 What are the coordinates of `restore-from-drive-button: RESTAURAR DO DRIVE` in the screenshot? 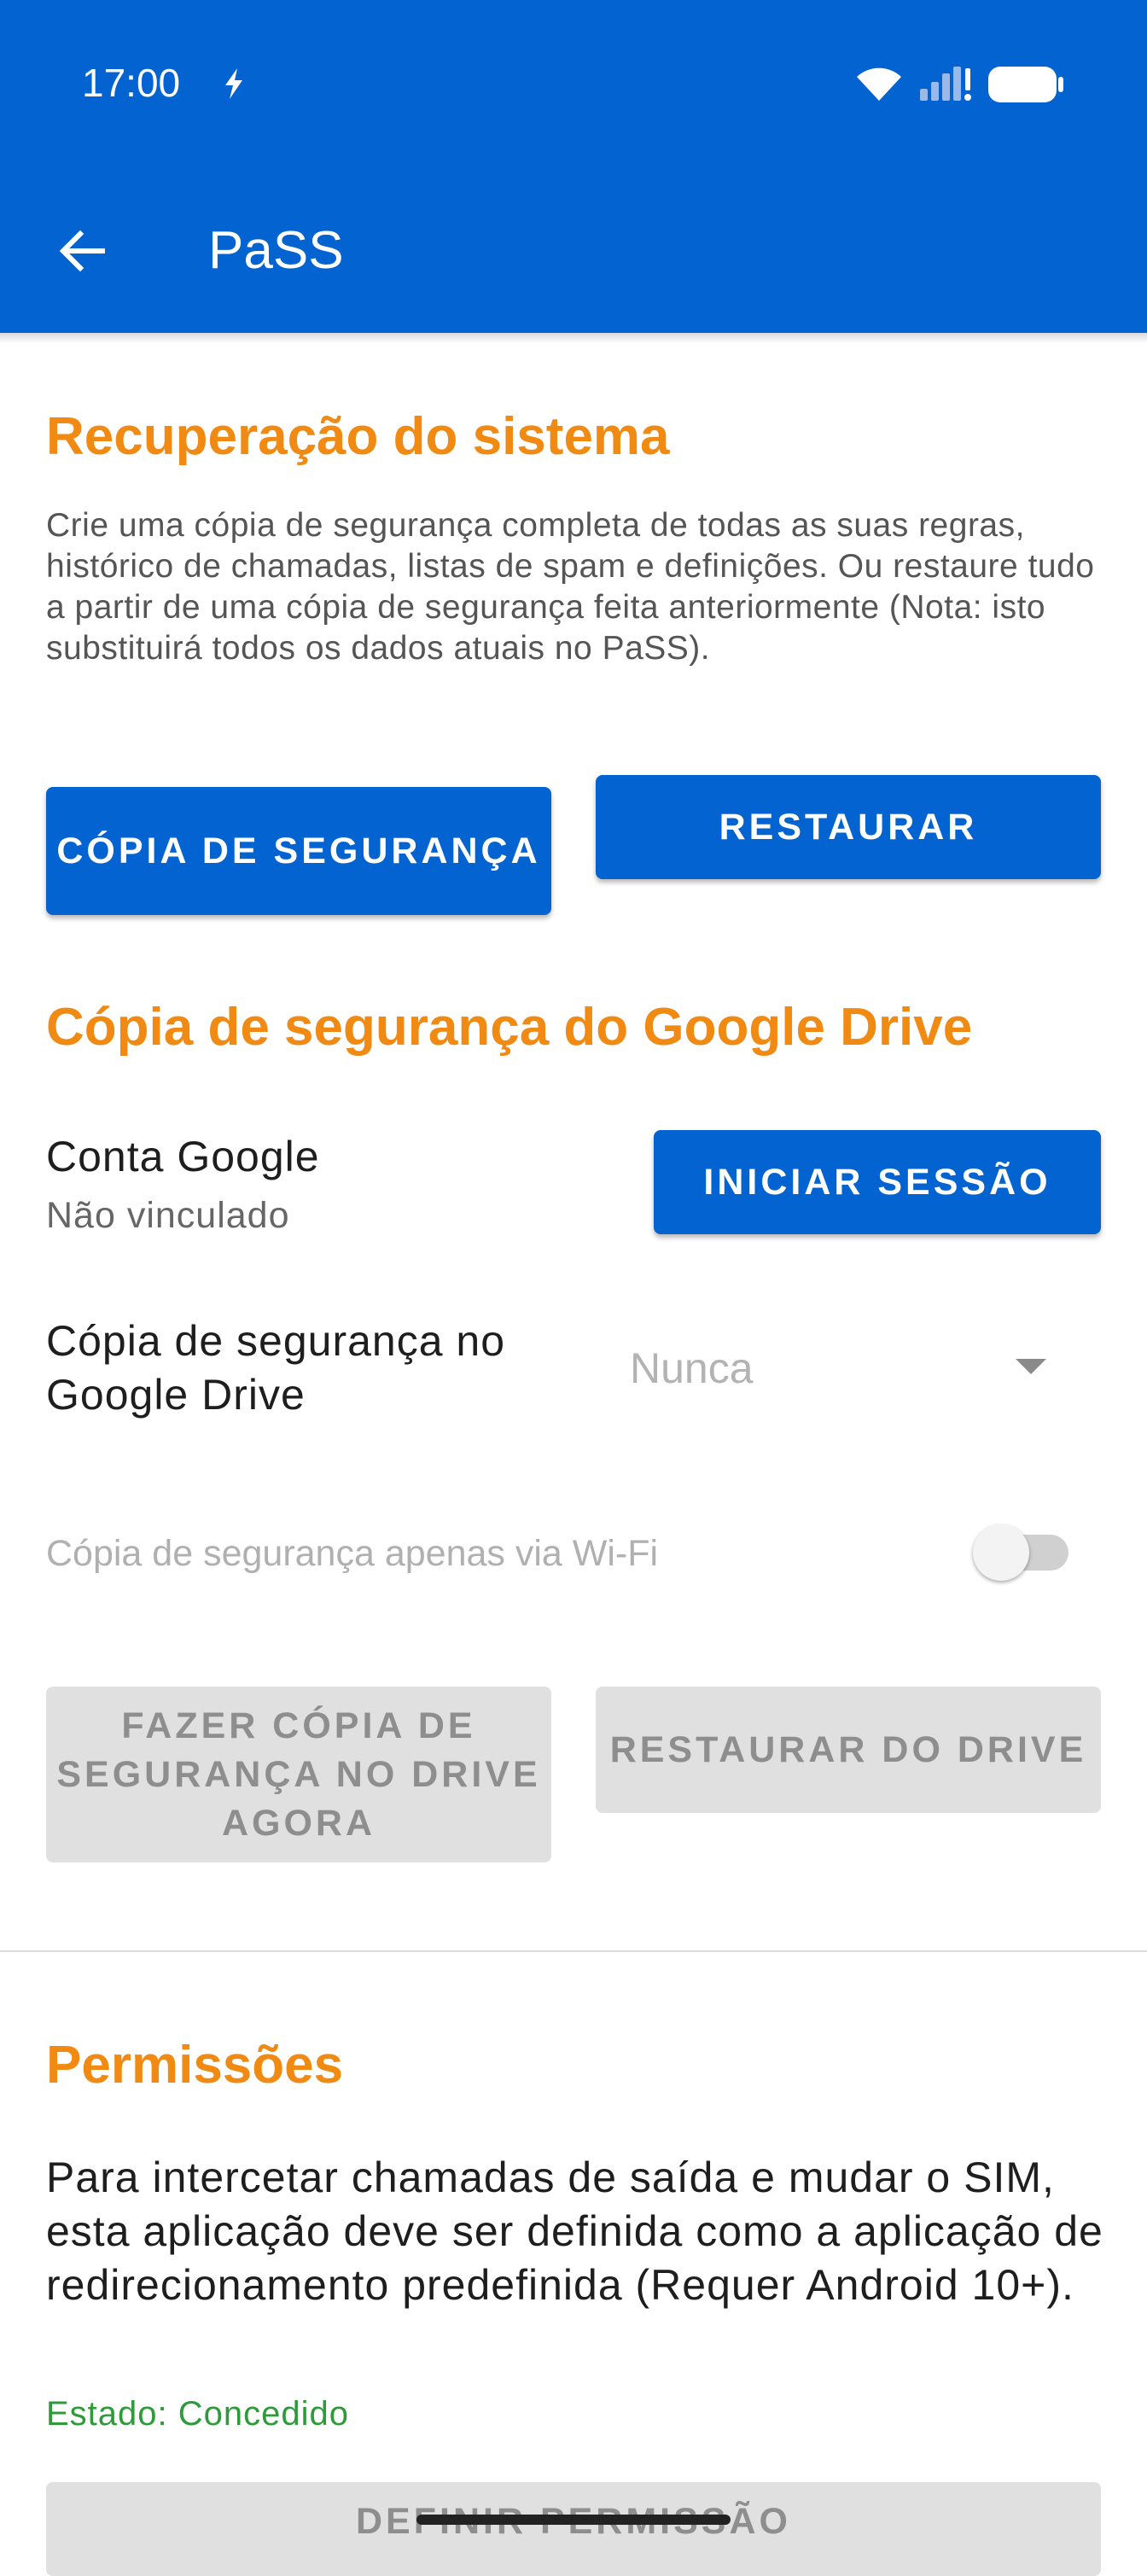 It's located at (848, 1750).